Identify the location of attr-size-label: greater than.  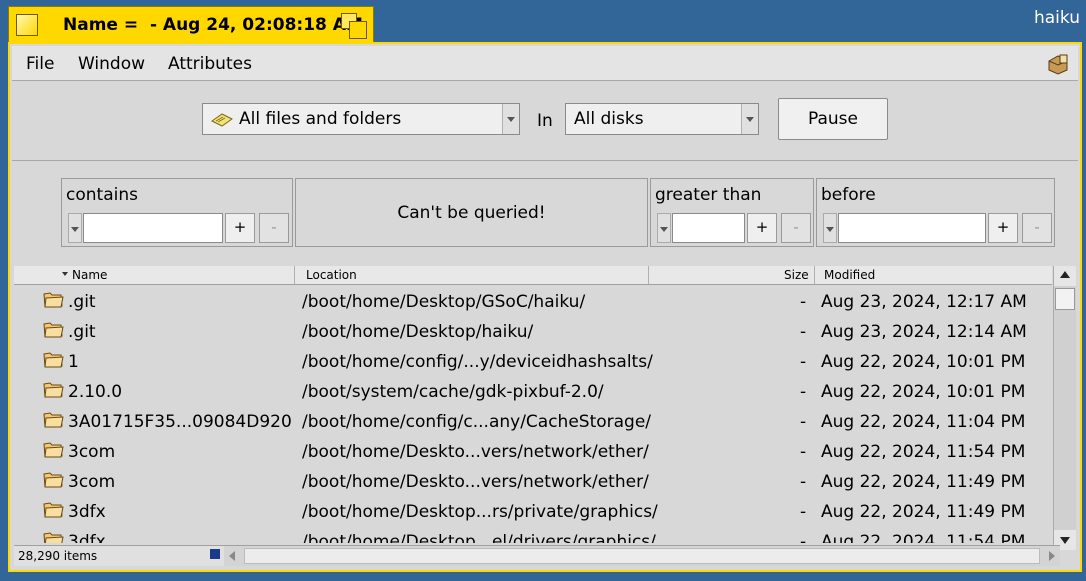
(708, 195).